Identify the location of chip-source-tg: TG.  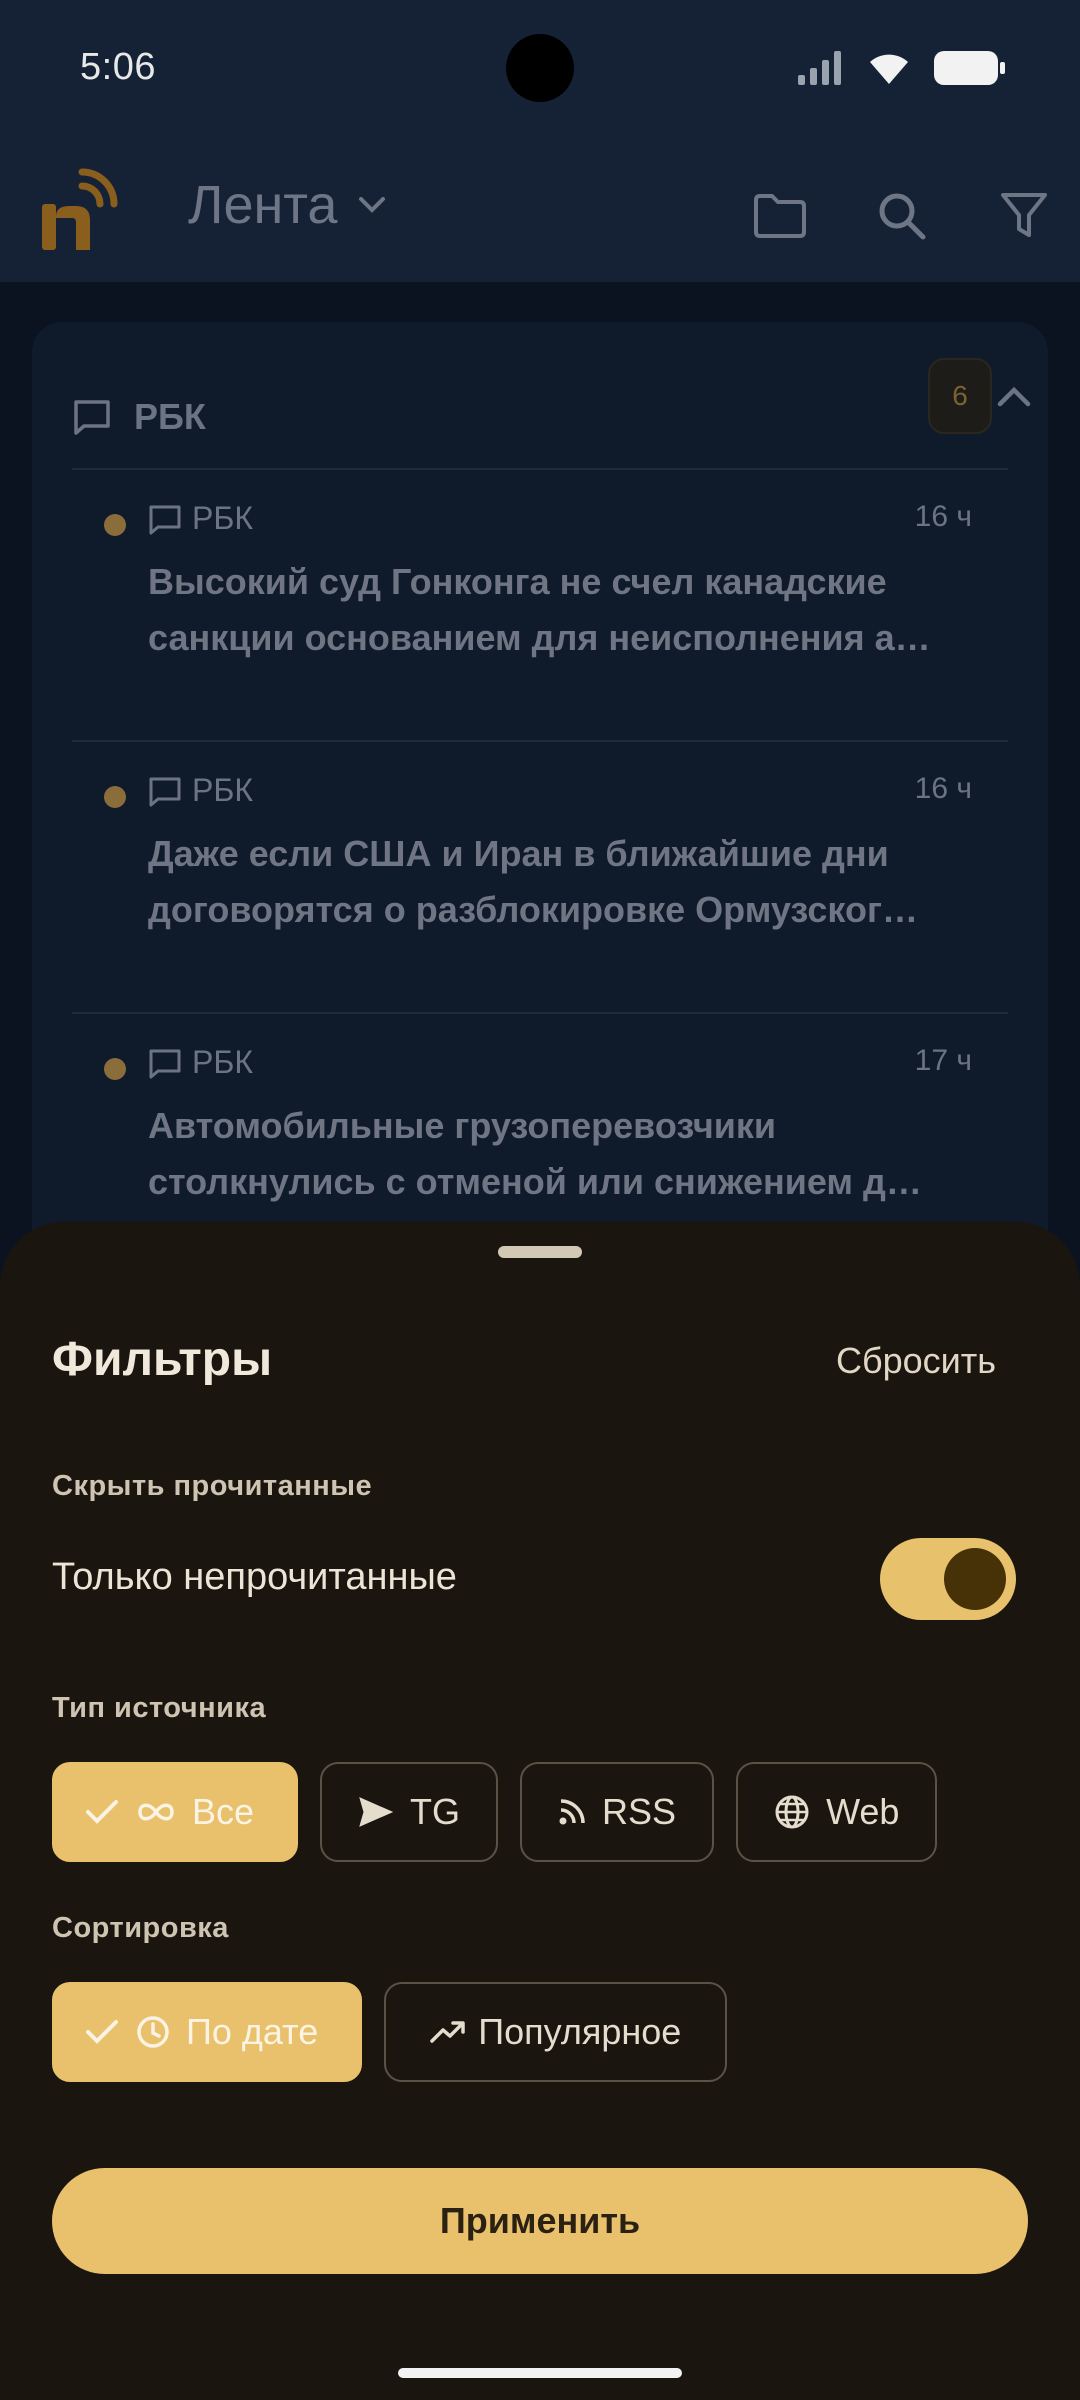
(409, 1812).